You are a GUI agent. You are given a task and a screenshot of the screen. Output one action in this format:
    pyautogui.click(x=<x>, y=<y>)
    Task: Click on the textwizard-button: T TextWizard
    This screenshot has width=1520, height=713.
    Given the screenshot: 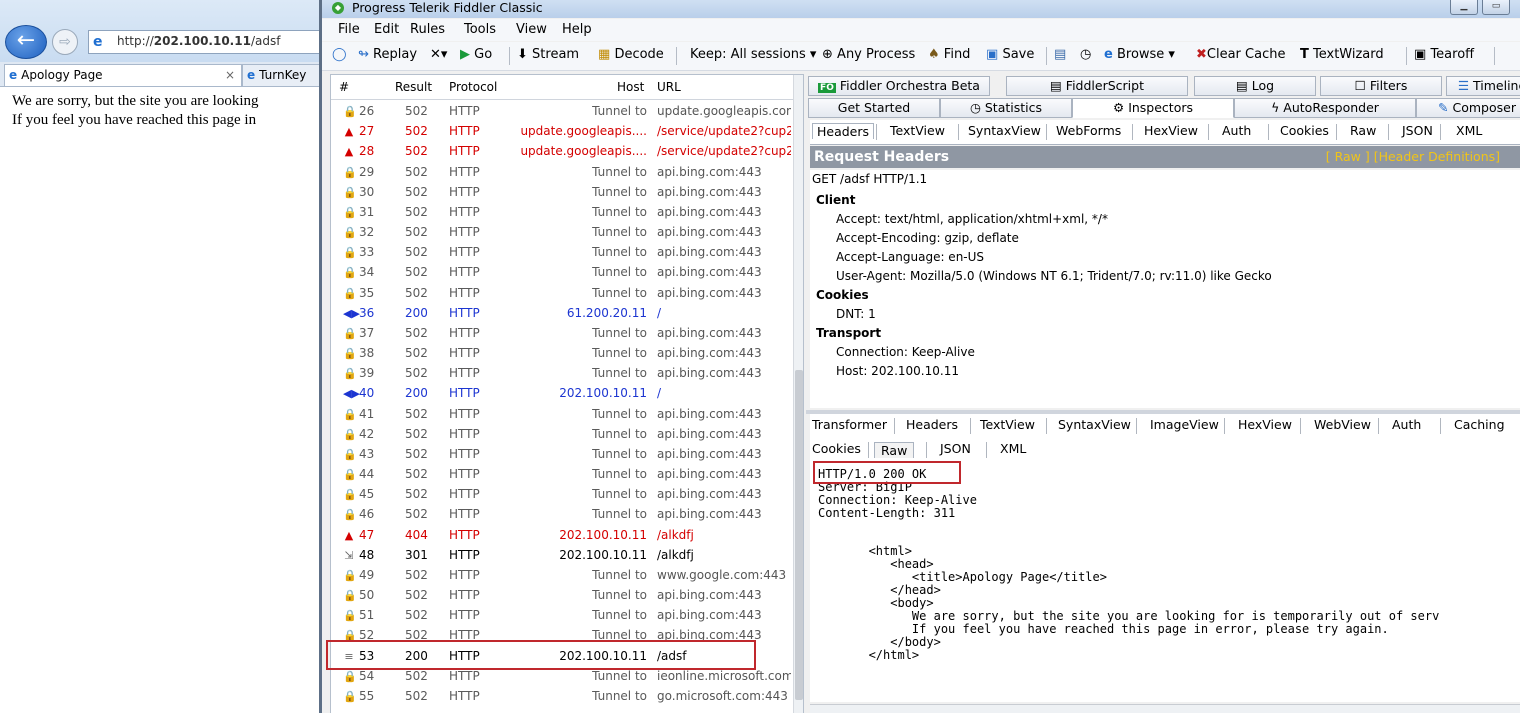 What is the action you would take?
    pyautogui.click(x=1342, y=54)
    